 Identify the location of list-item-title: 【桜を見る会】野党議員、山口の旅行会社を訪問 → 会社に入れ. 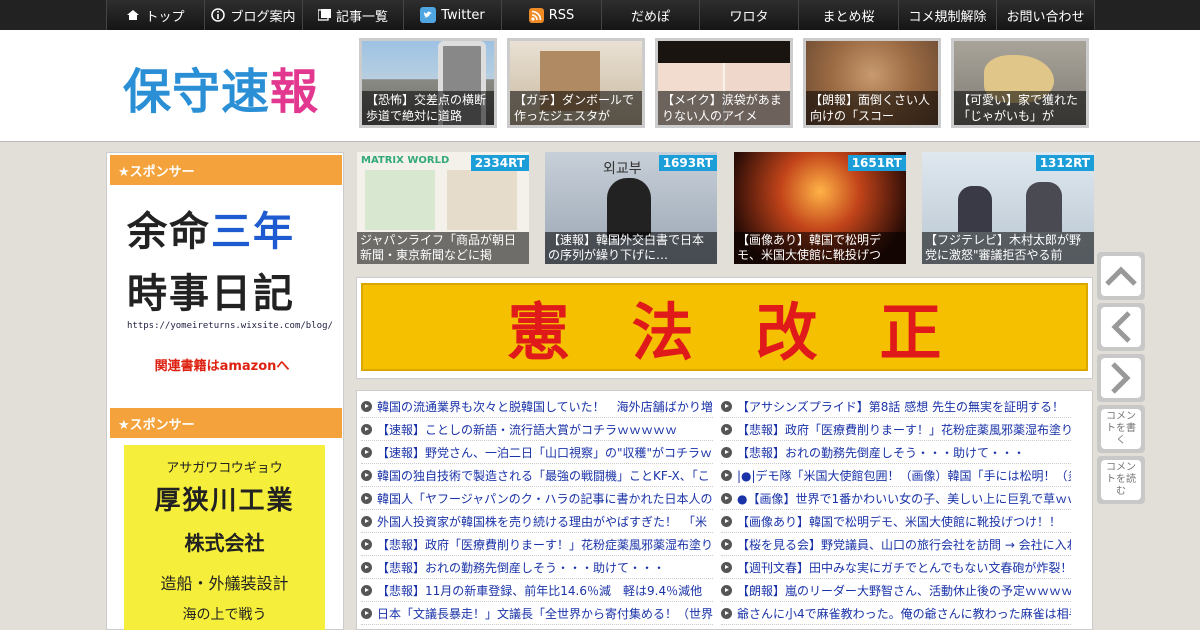
(904, 544).